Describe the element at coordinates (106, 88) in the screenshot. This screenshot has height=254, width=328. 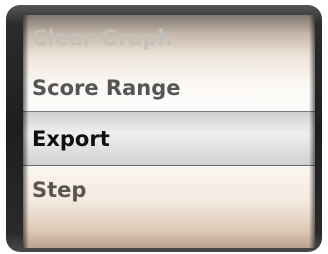
I see `picker-item-label: Score Range` at that location.